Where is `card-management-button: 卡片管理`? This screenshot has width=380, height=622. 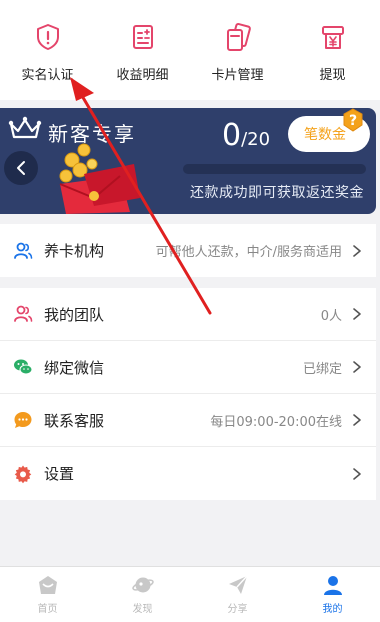 card-management-button: 卡片管理 is located at coordinates (237, 50).